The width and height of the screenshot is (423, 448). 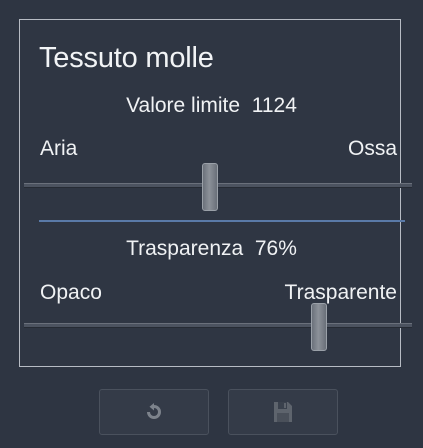 I want to click on threshold-min-label: Aria, so click(x=59, y=148).